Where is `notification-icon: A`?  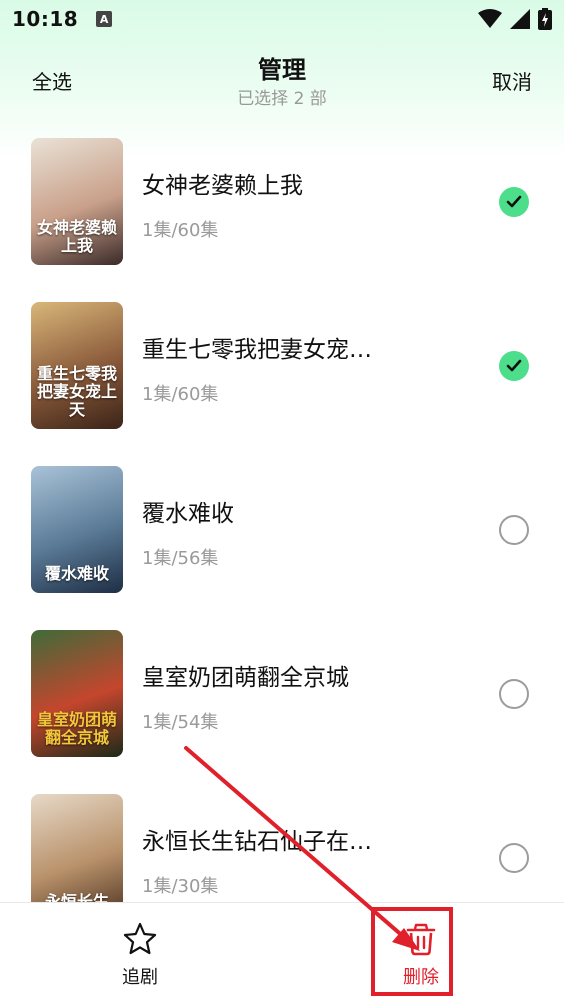 notification-icon: A is located at coordinates (104, 19).